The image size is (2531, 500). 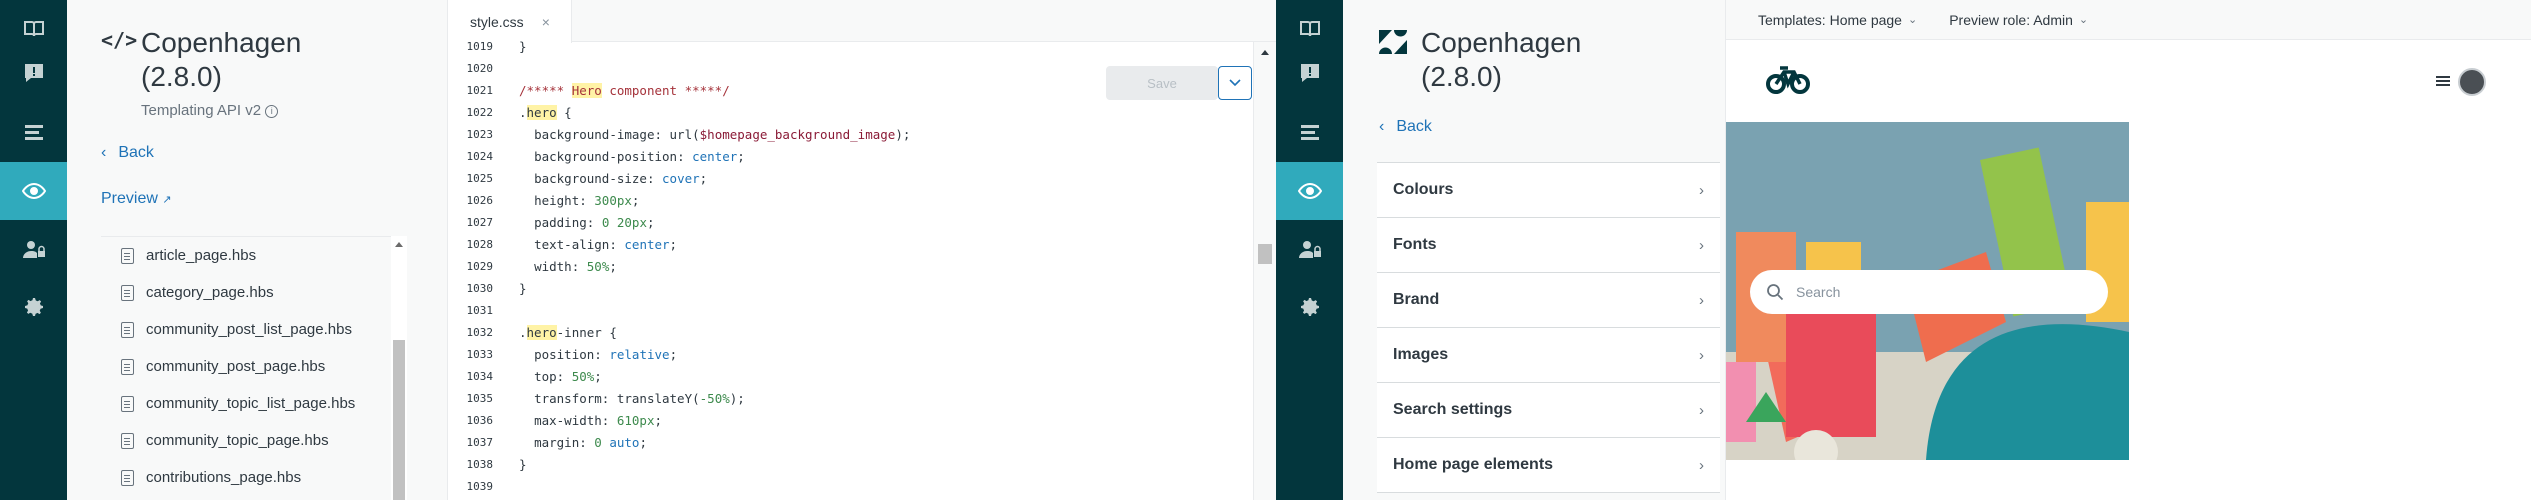 I want to click on code-line: 1032 .hero-inner {, so click(x=850, y=333).